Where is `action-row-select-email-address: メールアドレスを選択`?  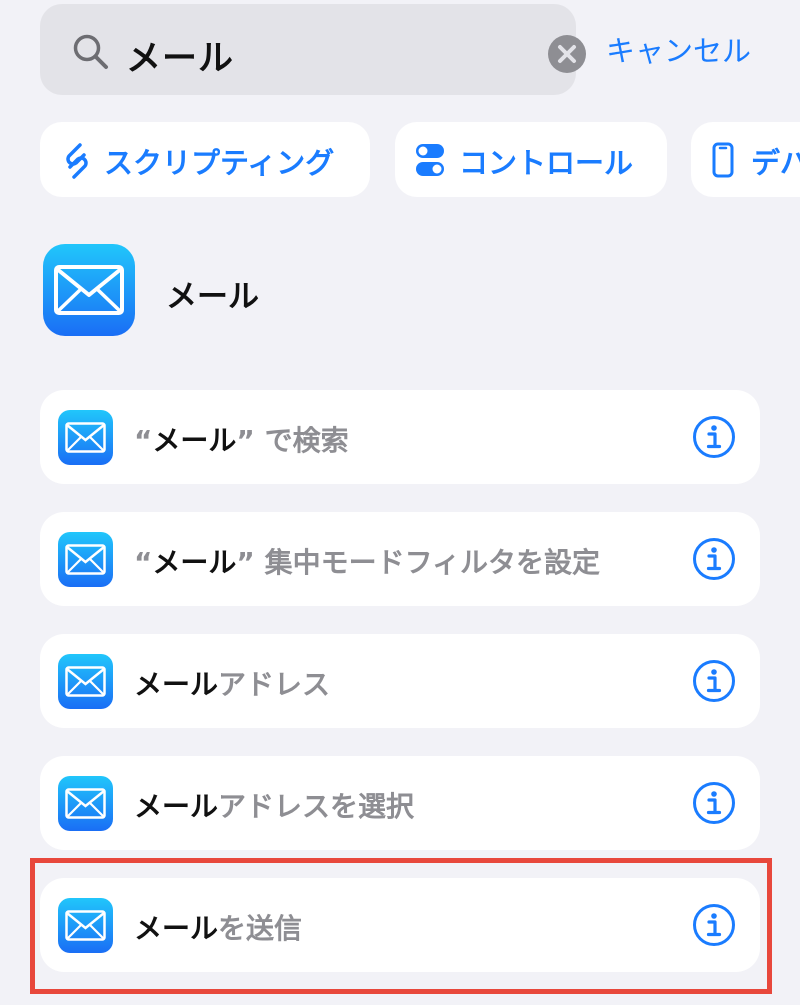
action-row-select-email-address: メールアドレスを選択 is located at coordinates (400, 803).